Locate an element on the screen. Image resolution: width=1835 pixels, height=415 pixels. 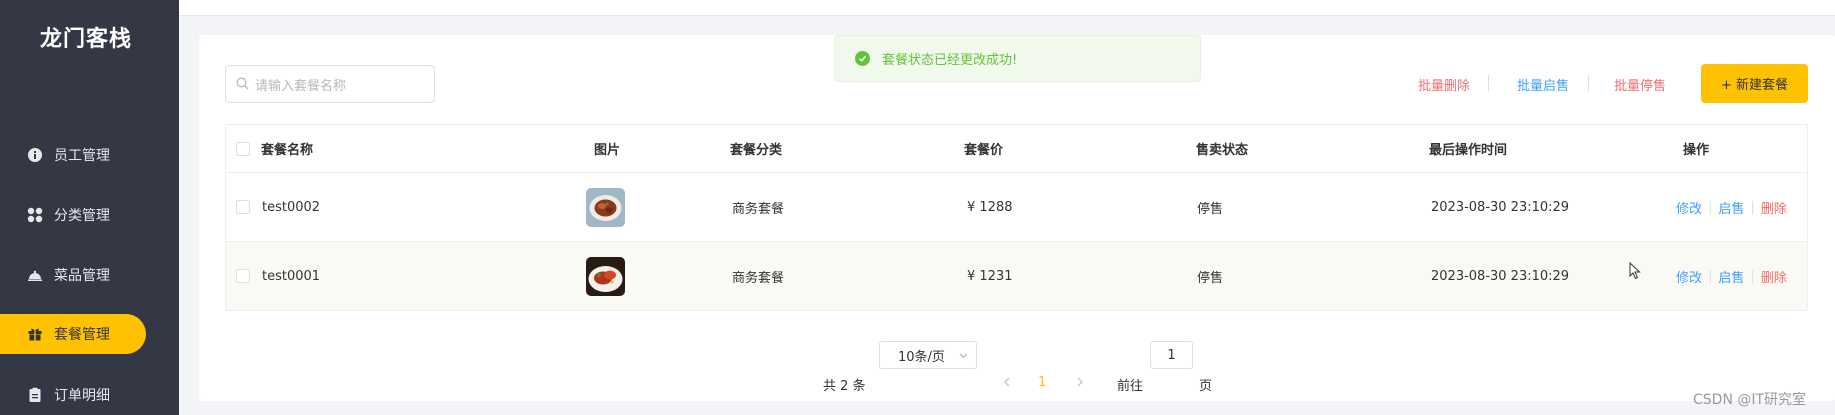
toast-message: 套餐状态已经更改成功! is located at coordinates (950, 60).